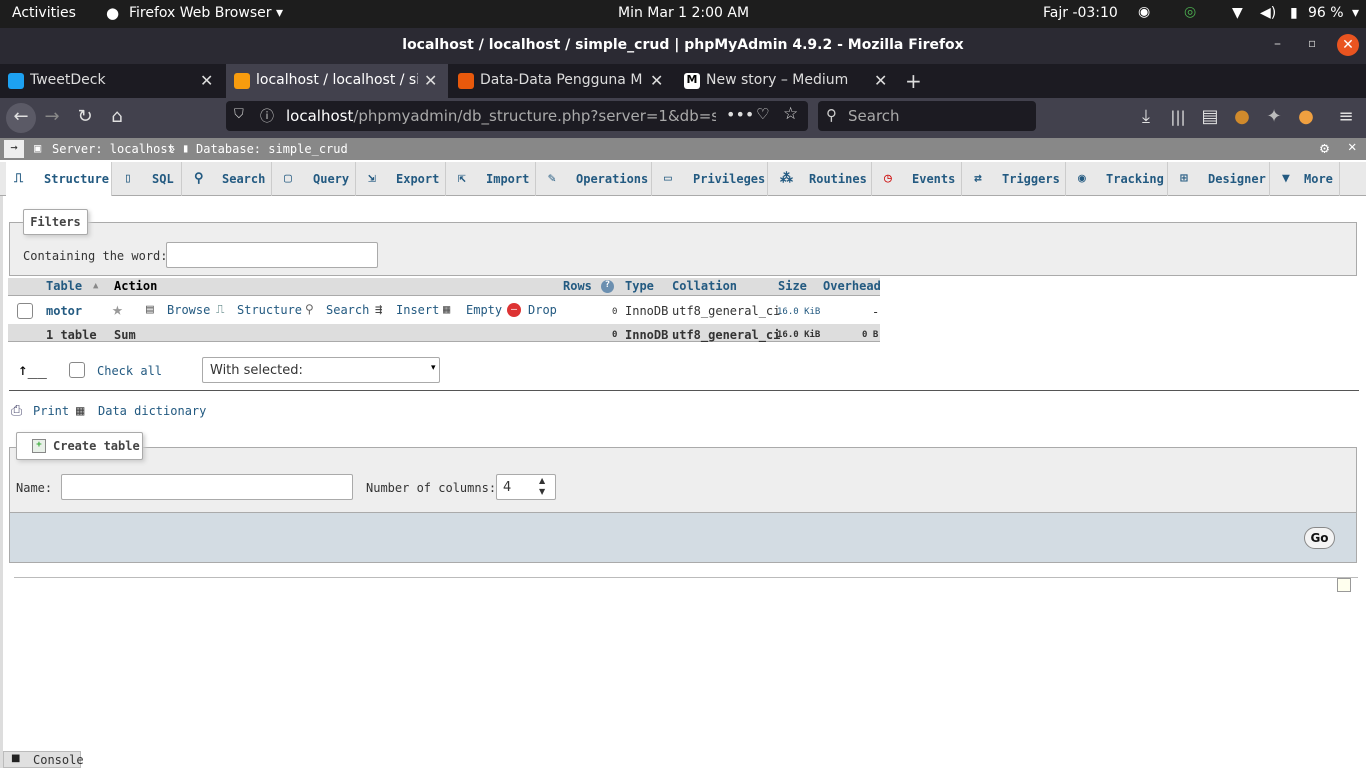 This screenshot has width=1366, height=768. What do you see at coordinates (43, 759) in the screenshot?
I see `console-toggle: ■ Console` at bounding box center [43, 759].